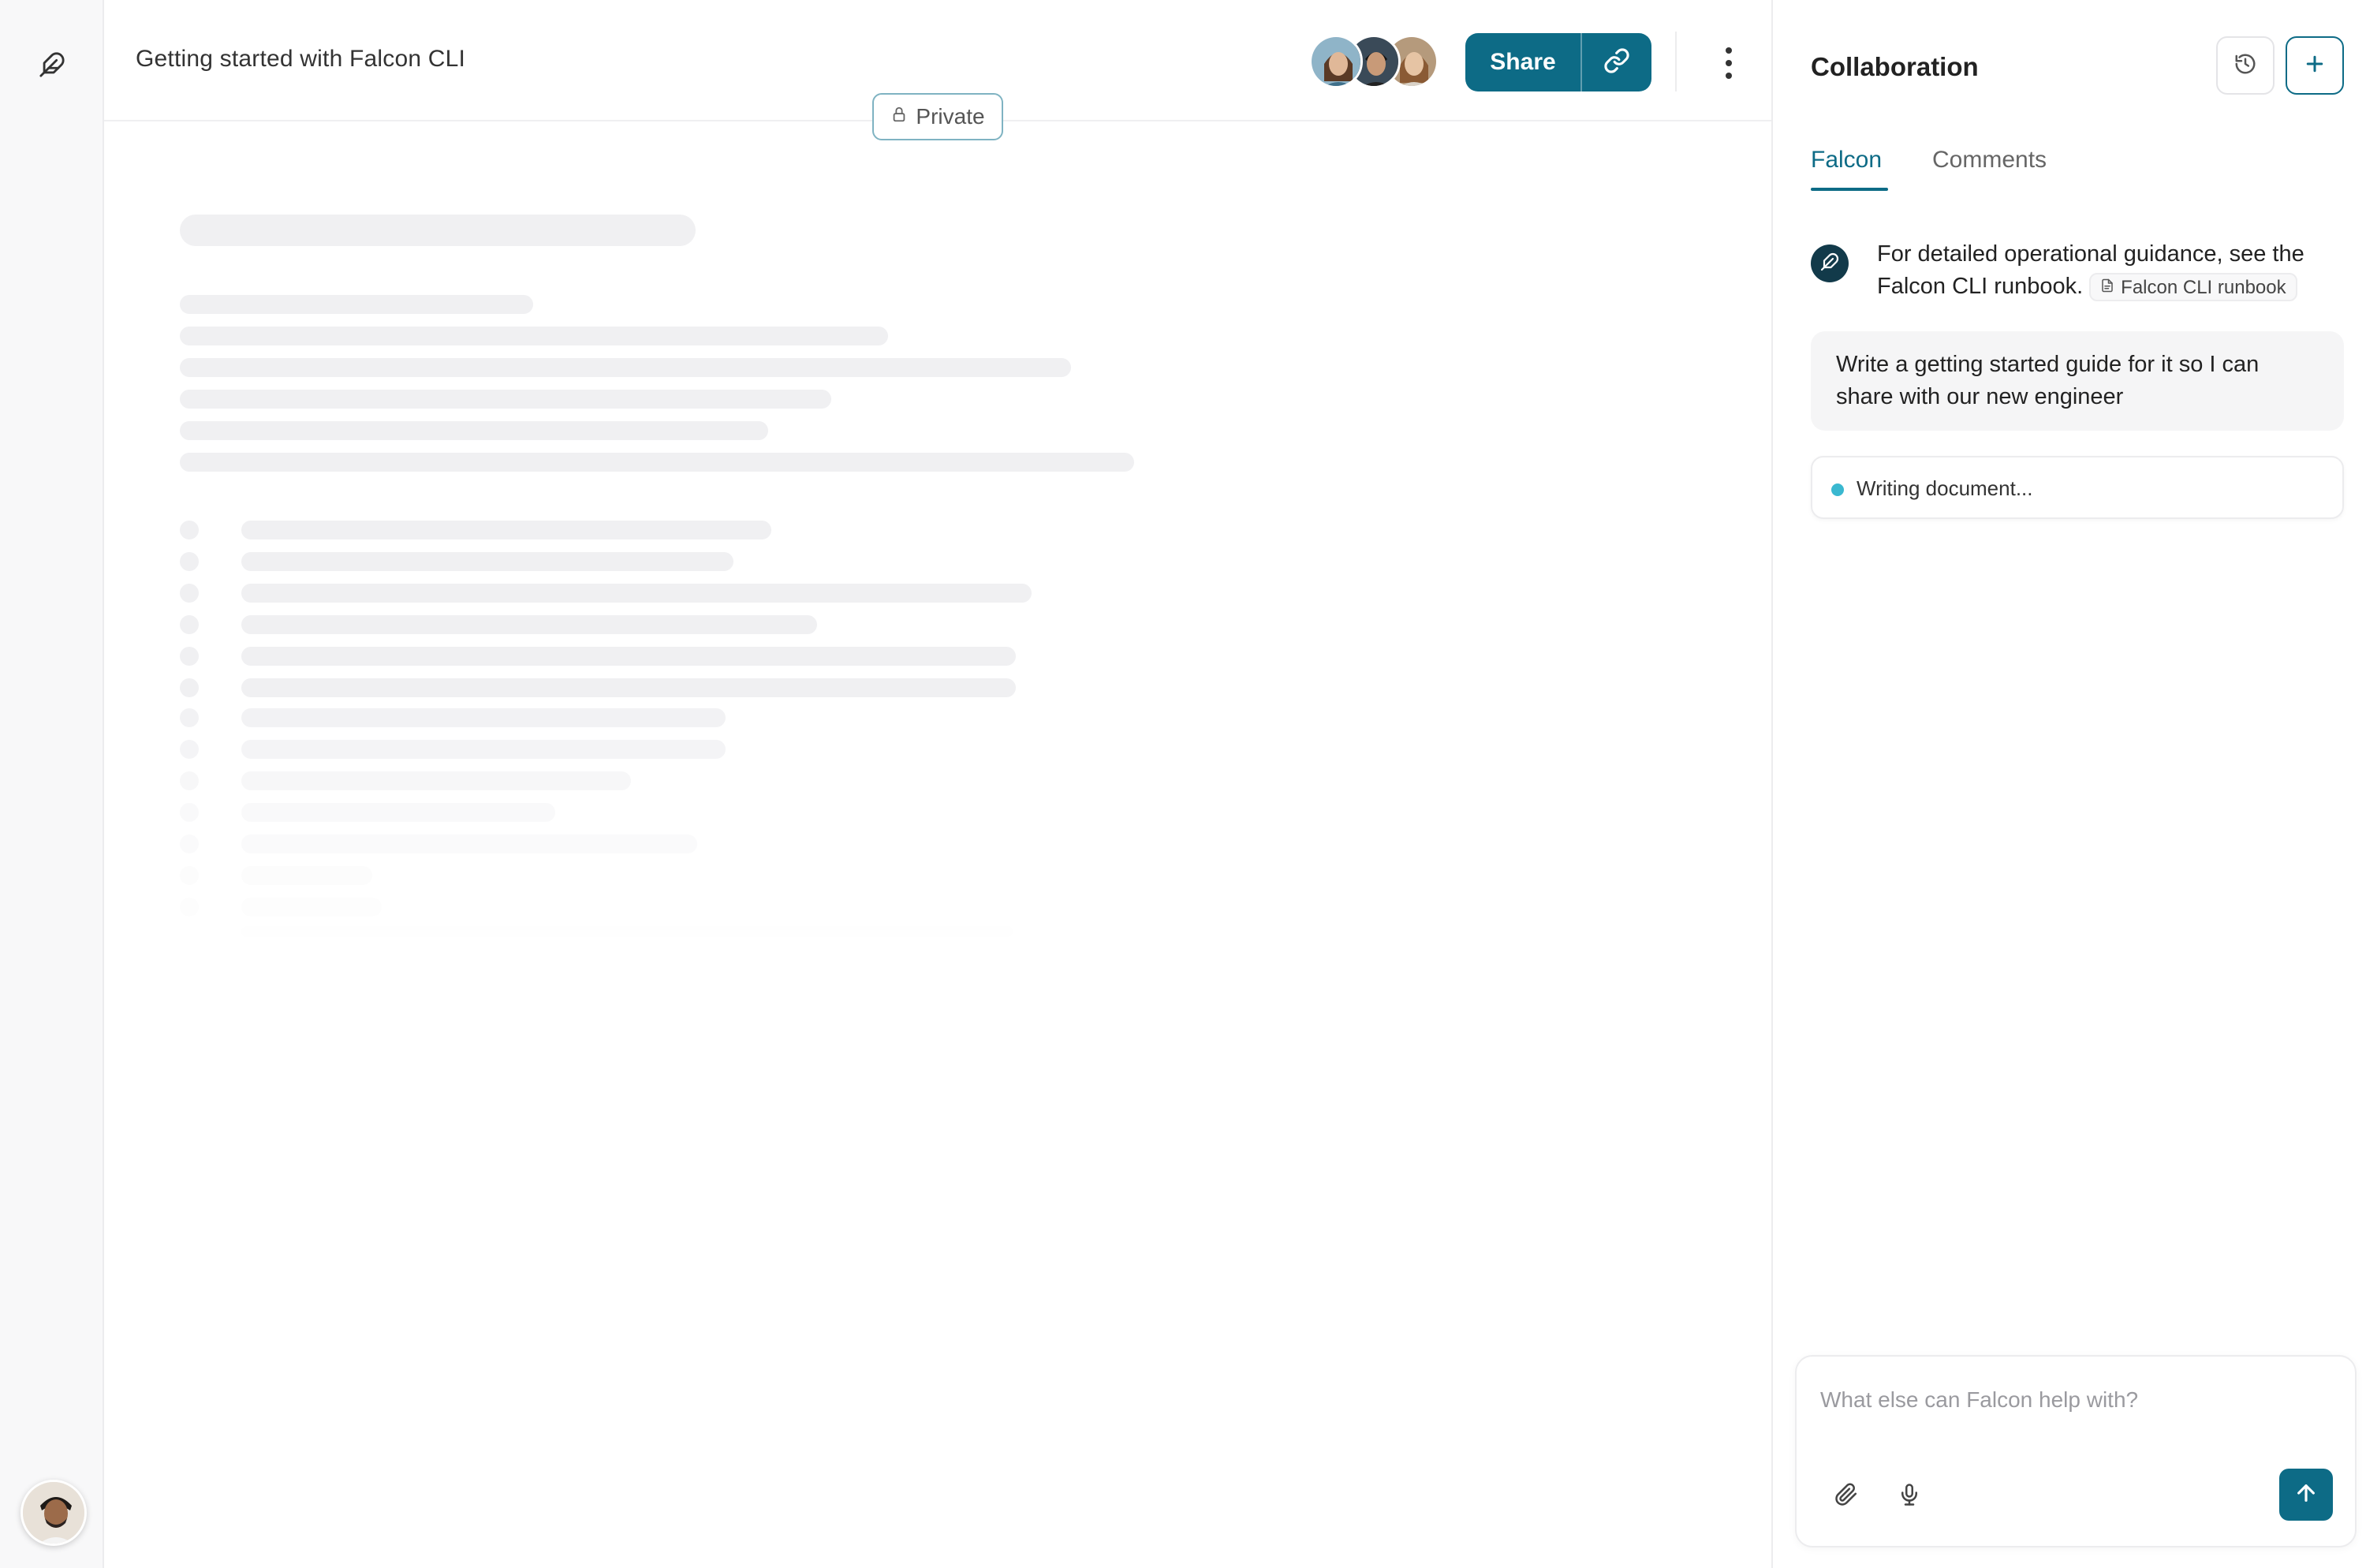  Describe the element at coordinates (2203, 287) in the screenshot. I see `document-reference-label: Falcon CLI runbook` at that location.